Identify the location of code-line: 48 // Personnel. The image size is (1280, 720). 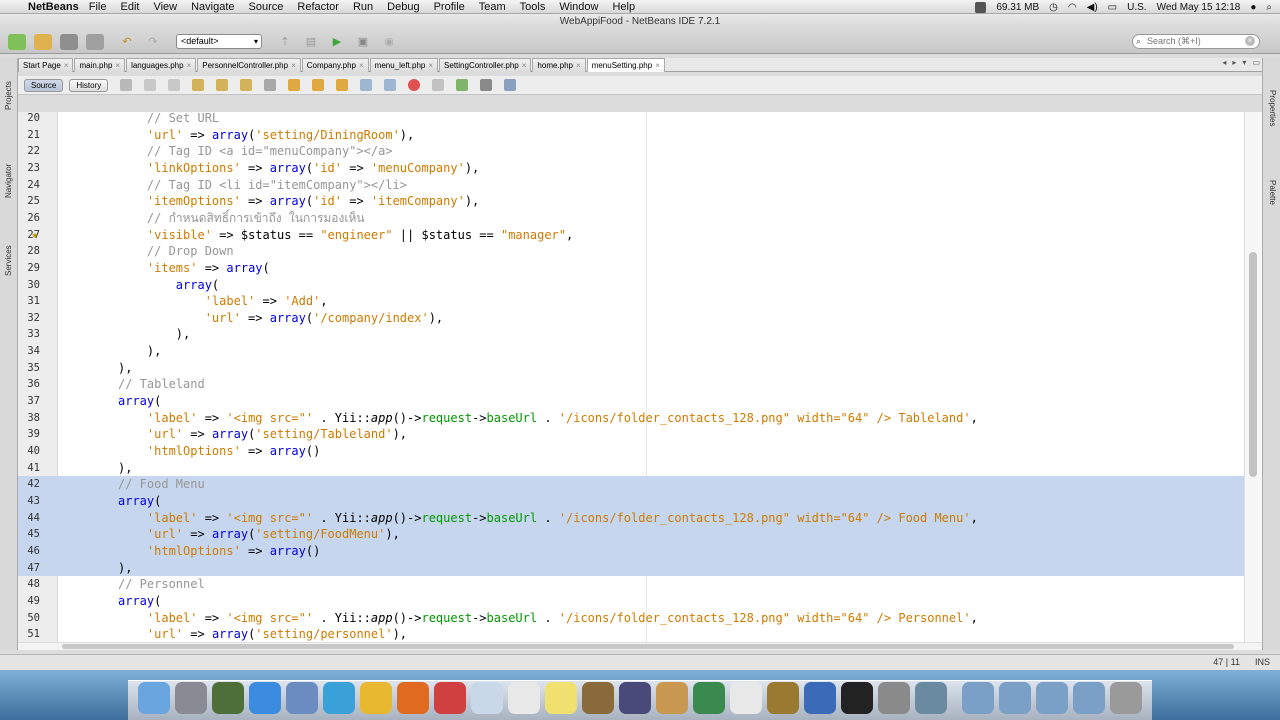
(631, 584).